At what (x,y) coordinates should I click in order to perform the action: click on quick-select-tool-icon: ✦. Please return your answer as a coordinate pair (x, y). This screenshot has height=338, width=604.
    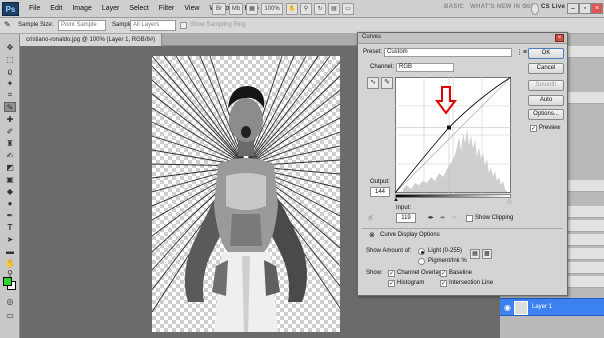
    Looking at the image, I should click on (10, 83).